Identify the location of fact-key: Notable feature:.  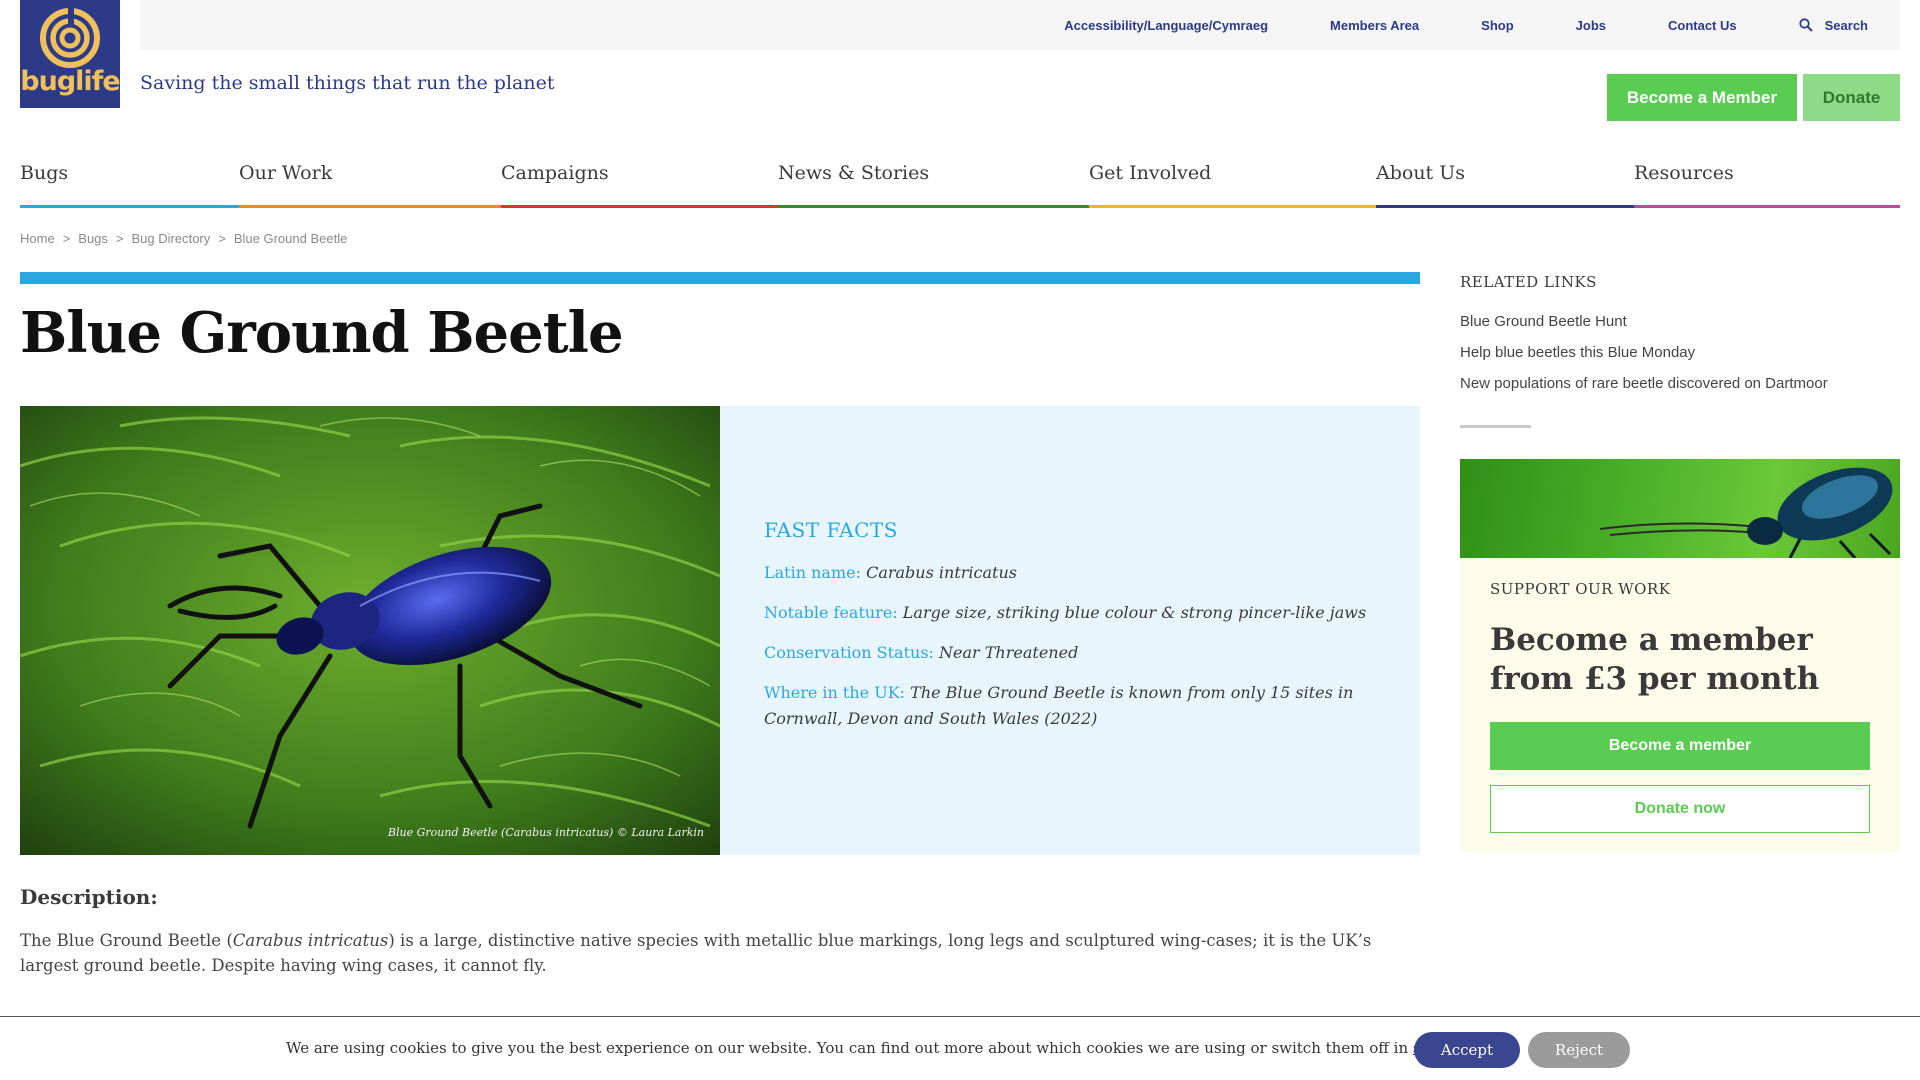
(831, 612).